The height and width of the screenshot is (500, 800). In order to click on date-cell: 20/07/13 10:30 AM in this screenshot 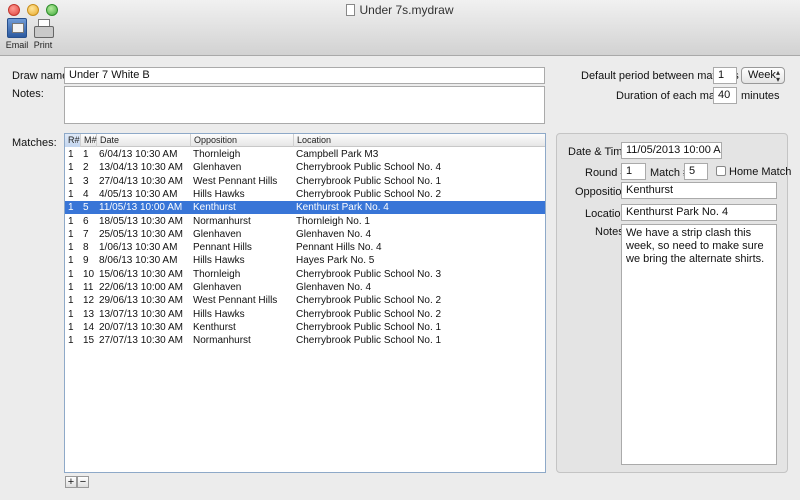, I will do `click(141, 327)`.